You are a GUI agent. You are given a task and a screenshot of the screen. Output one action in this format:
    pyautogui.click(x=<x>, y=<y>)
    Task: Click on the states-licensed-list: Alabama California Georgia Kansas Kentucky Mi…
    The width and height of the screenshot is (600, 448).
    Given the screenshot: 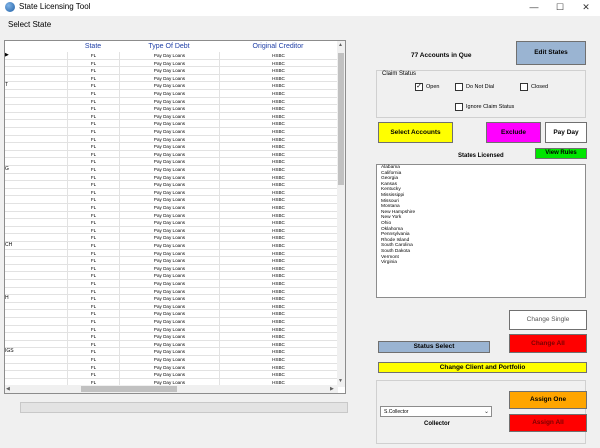 What is the action you would take?
    pyautogui.click(x=481, y=231)
    